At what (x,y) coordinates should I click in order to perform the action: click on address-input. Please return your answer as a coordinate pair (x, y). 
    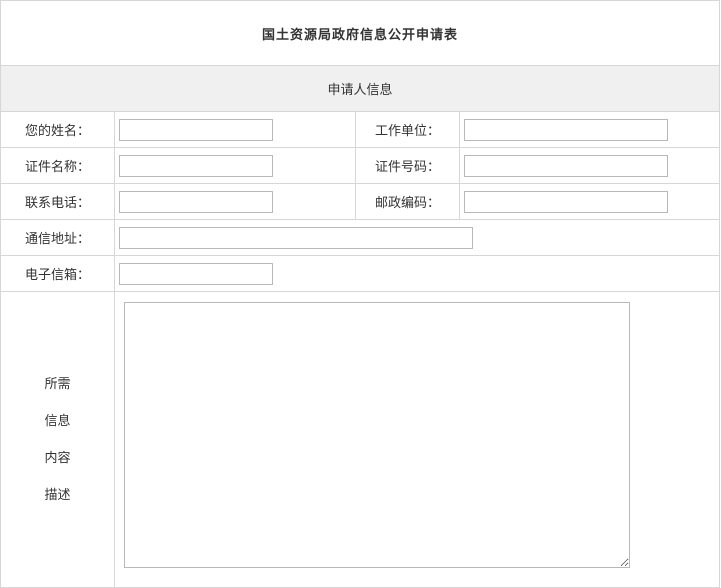
    Looking at the image, I should click on (296, 237).